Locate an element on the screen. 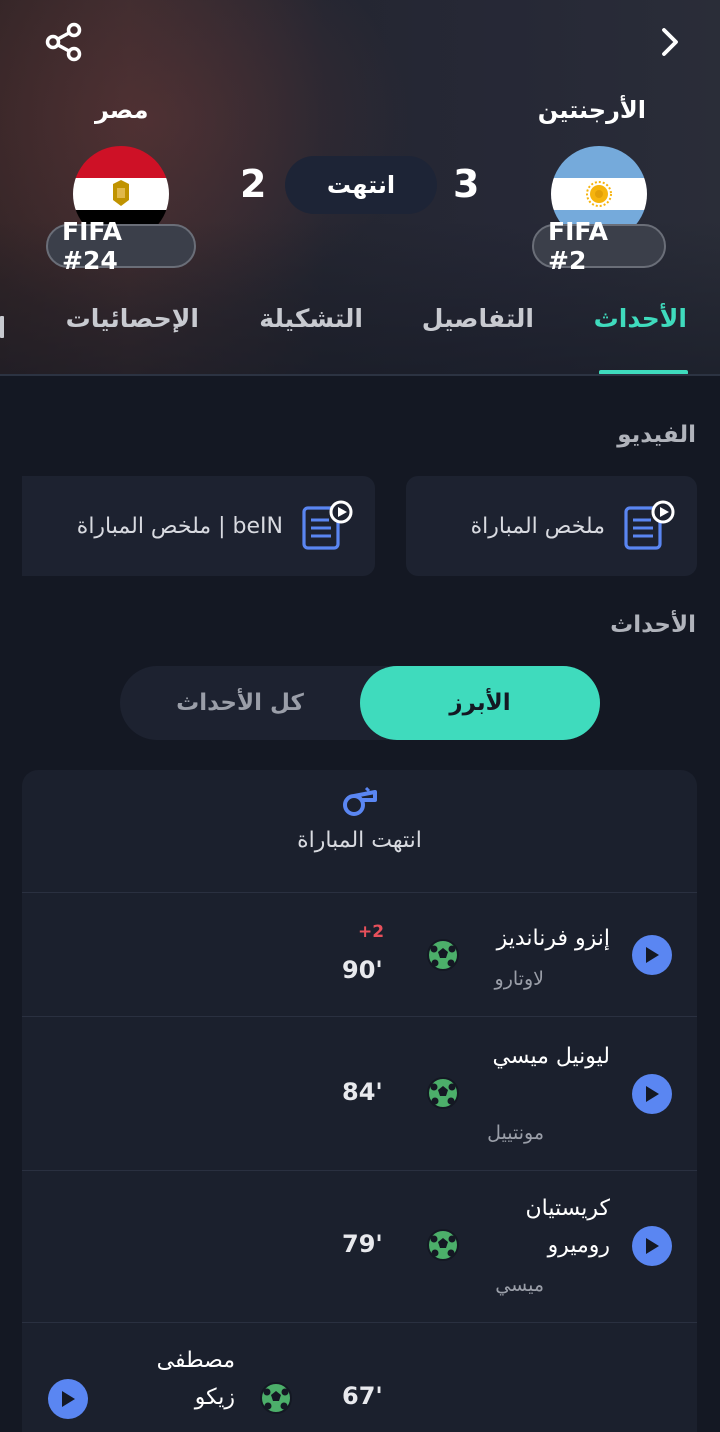 This screenshot has height=1432, width=720. away-score: 2 is located at coordinates (253, 184).